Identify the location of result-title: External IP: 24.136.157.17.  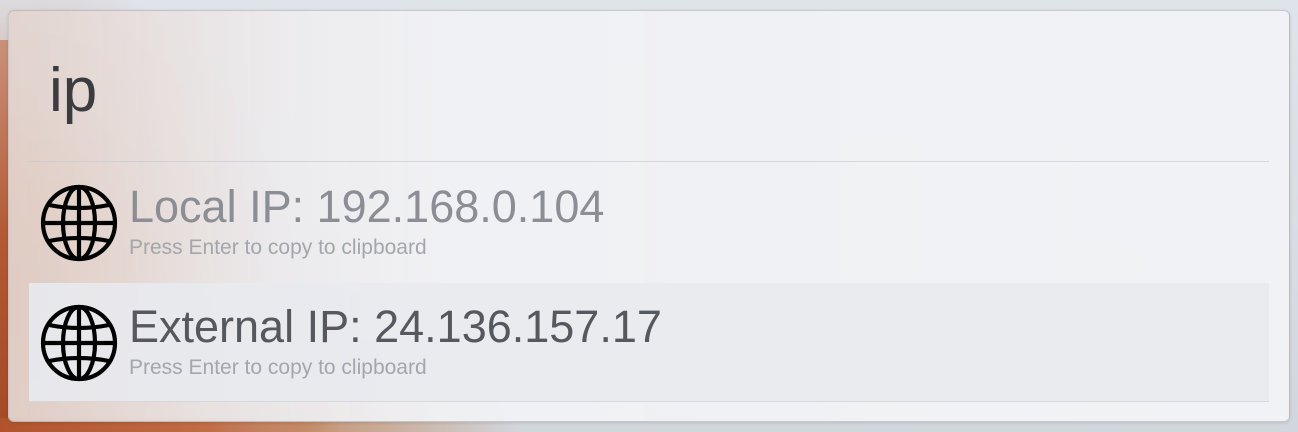
(395, 326).